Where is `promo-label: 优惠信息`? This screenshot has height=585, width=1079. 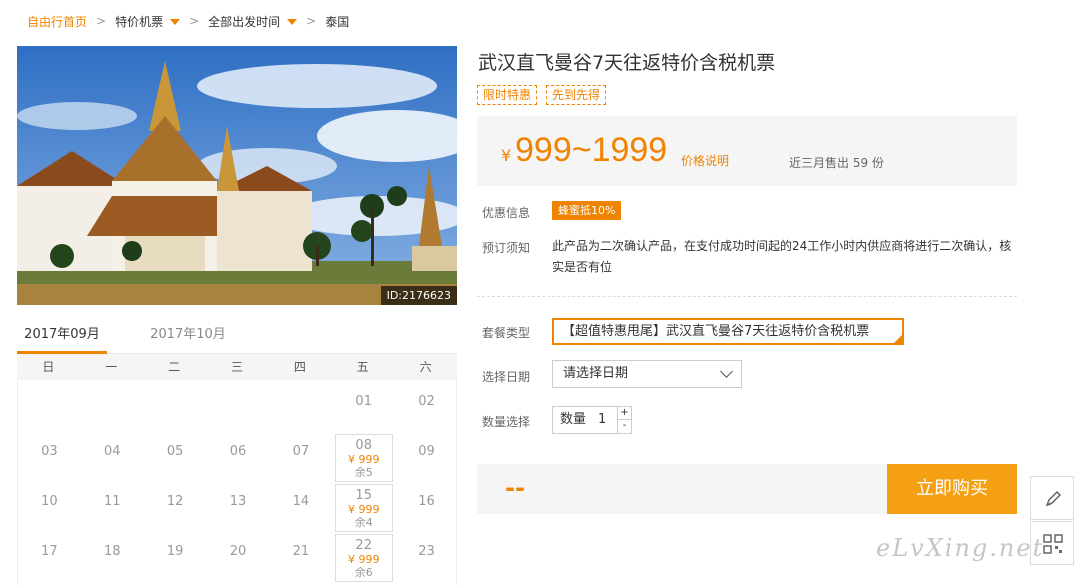
promo-label: 优惠信息 is located at coordinates (506, 213).